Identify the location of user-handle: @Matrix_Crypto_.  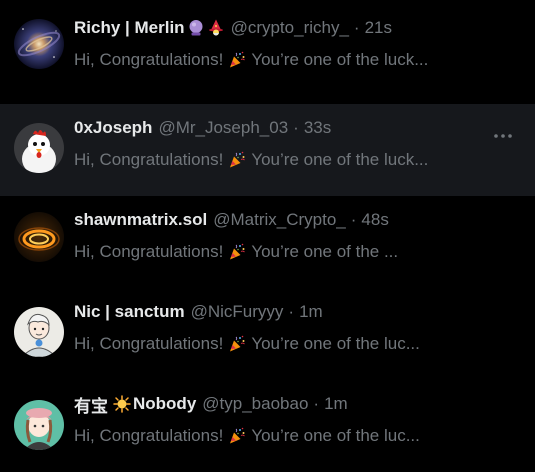
(279, 220).